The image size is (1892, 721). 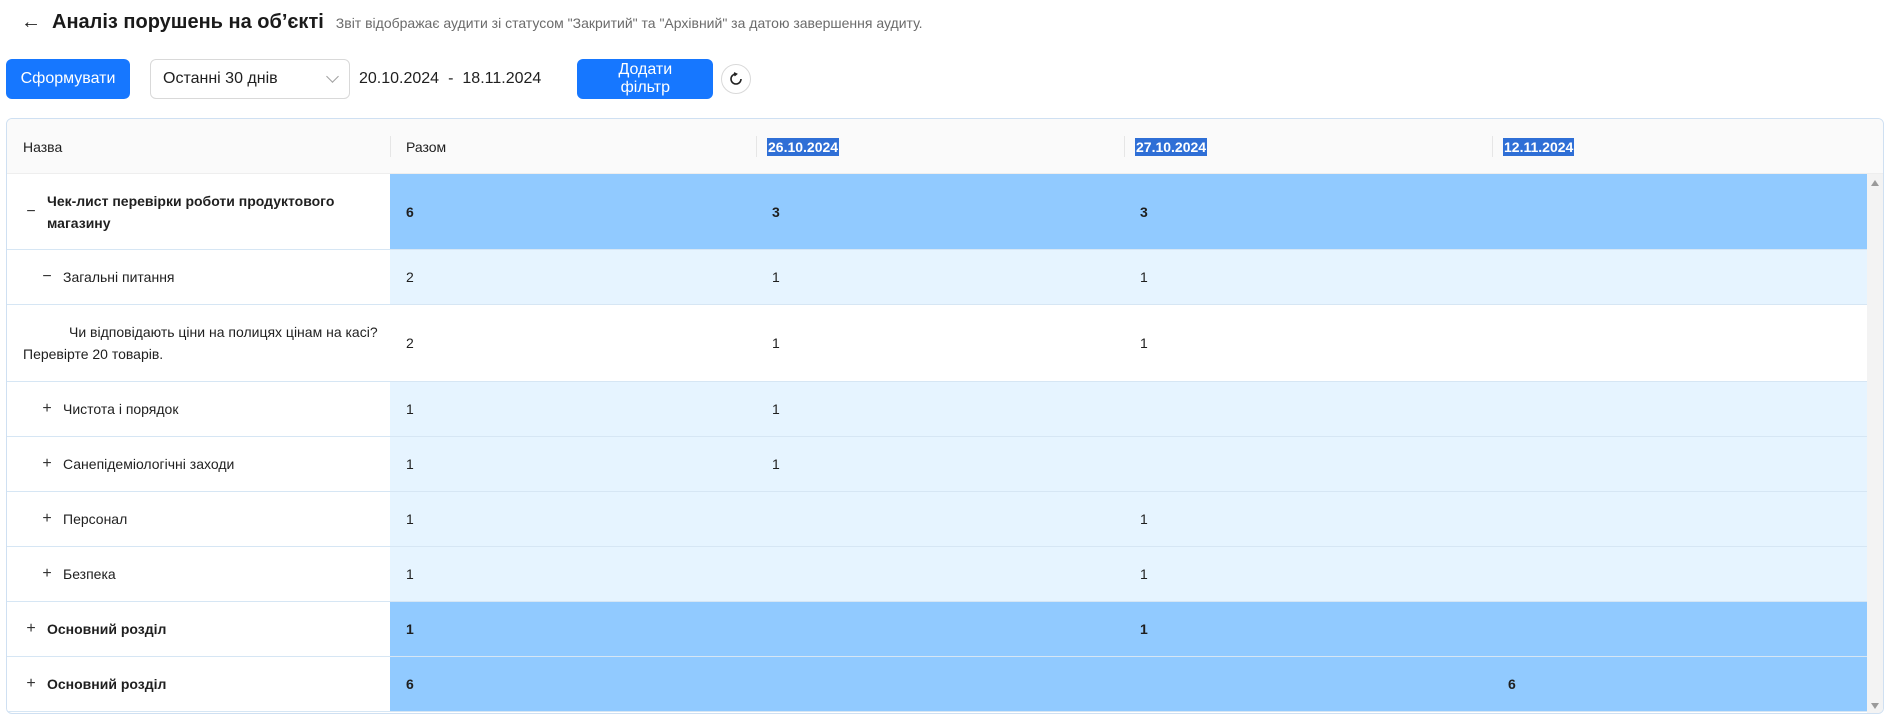 I want to click on column-header-date-label: 26.10.2024, so click(x=803, y=146).